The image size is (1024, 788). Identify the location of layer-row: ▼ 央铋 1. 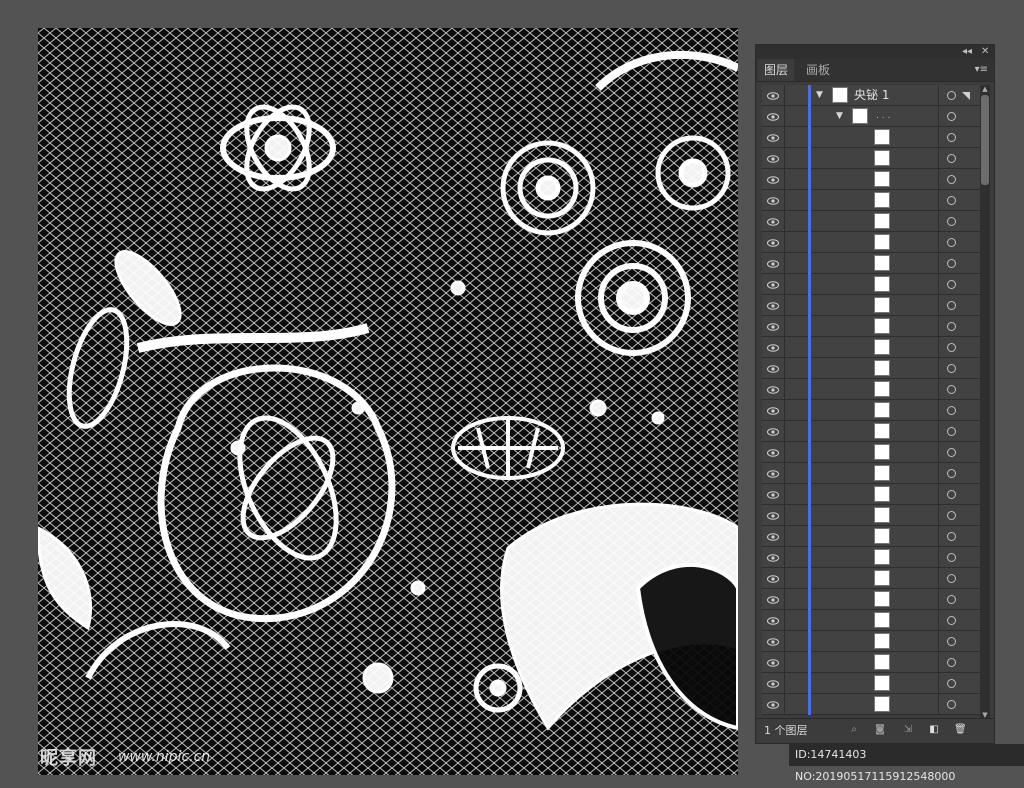
(873, 95).